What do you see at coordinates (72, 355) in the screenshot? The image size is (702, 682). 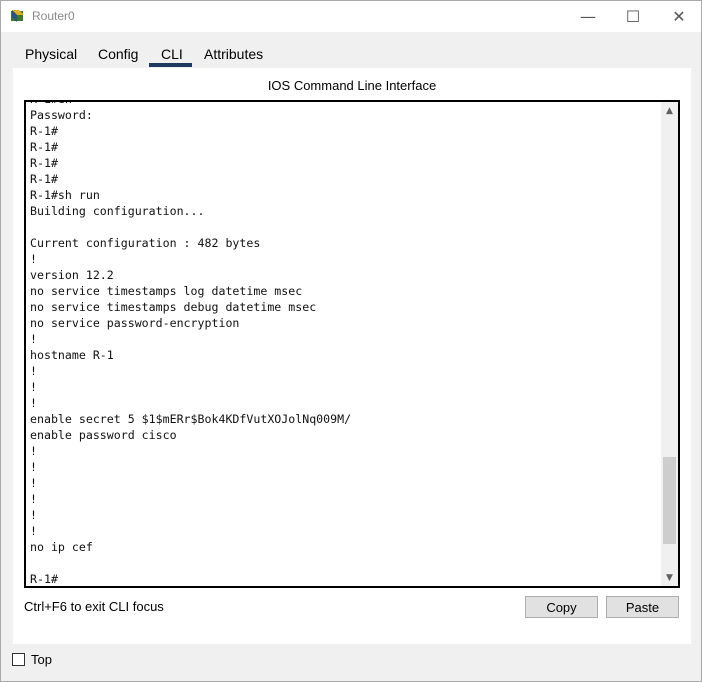 I see `terminal-line: hostname R-1` at bounding box center [72, 355].